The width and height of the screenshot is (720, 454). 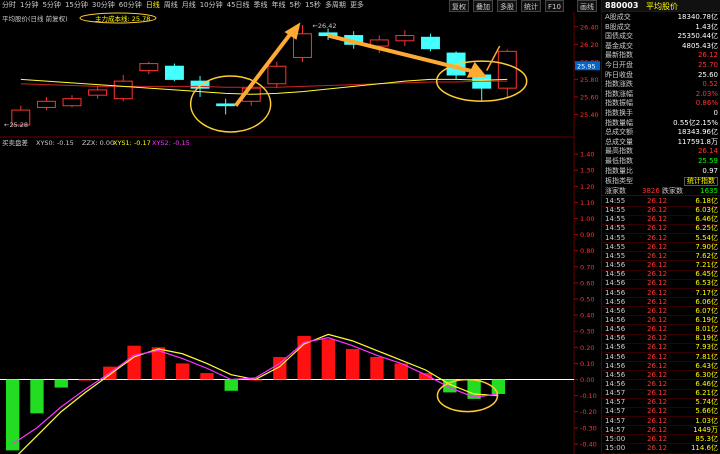 What do you see at coordinates (130, 5) in the screenshot?
I see `period-tab: 60分钟` at bounding box center [130, 5].